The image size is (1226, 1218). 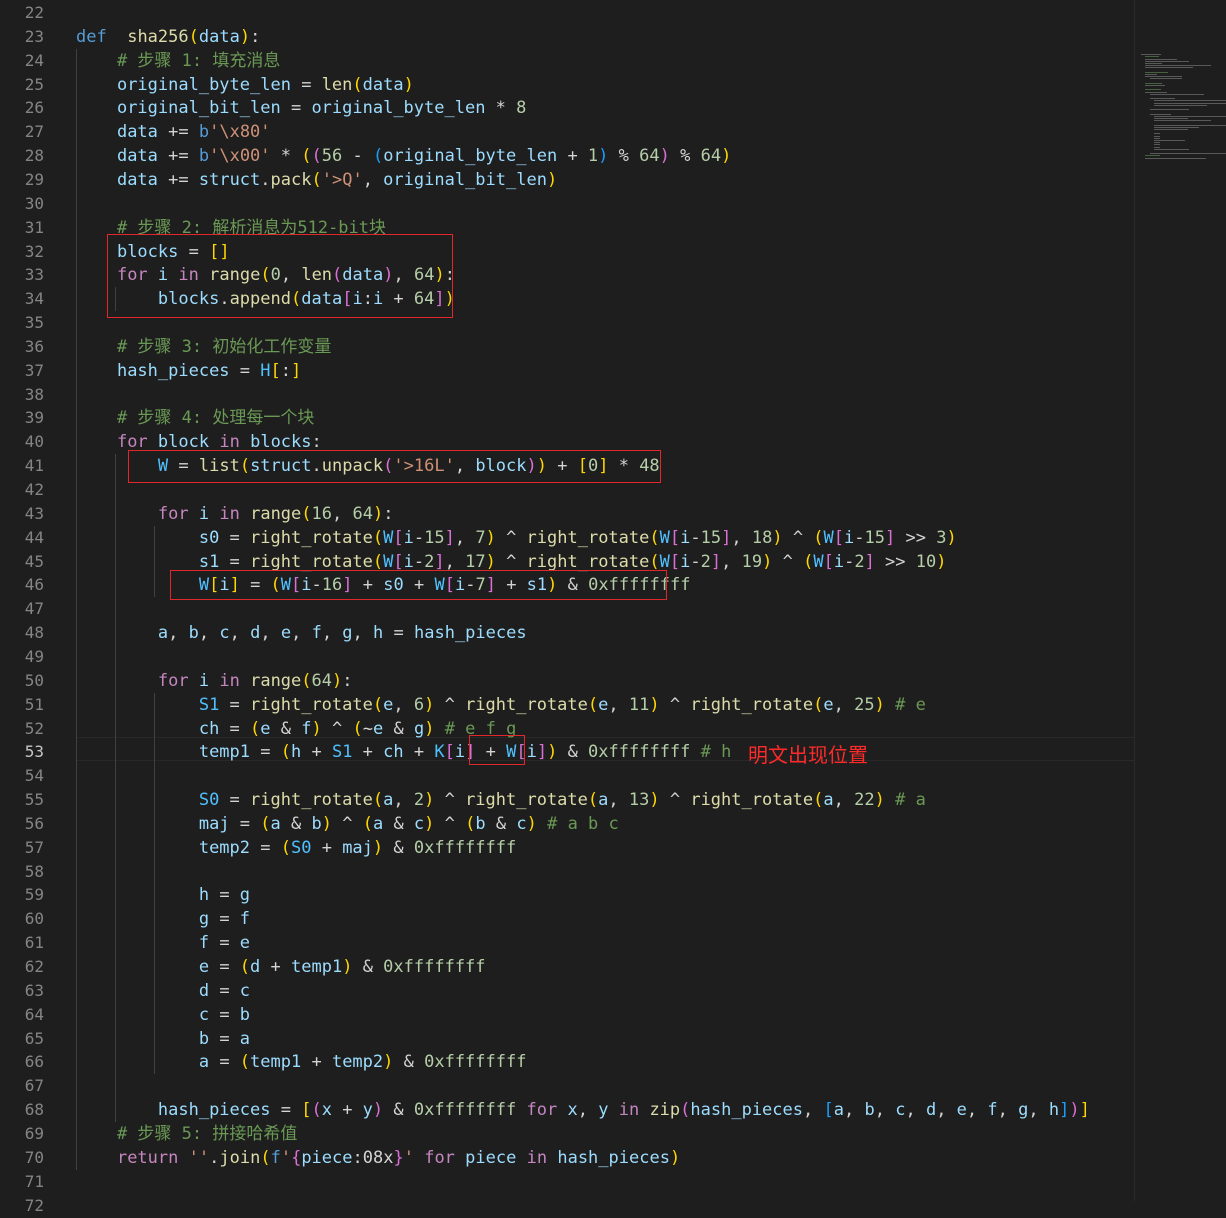 What do you see at coordinates (186, 1134) in the screenshot?
I see `code-line: # 步骤 5: 拼接哈希值` at bounding box center [186, 1134].